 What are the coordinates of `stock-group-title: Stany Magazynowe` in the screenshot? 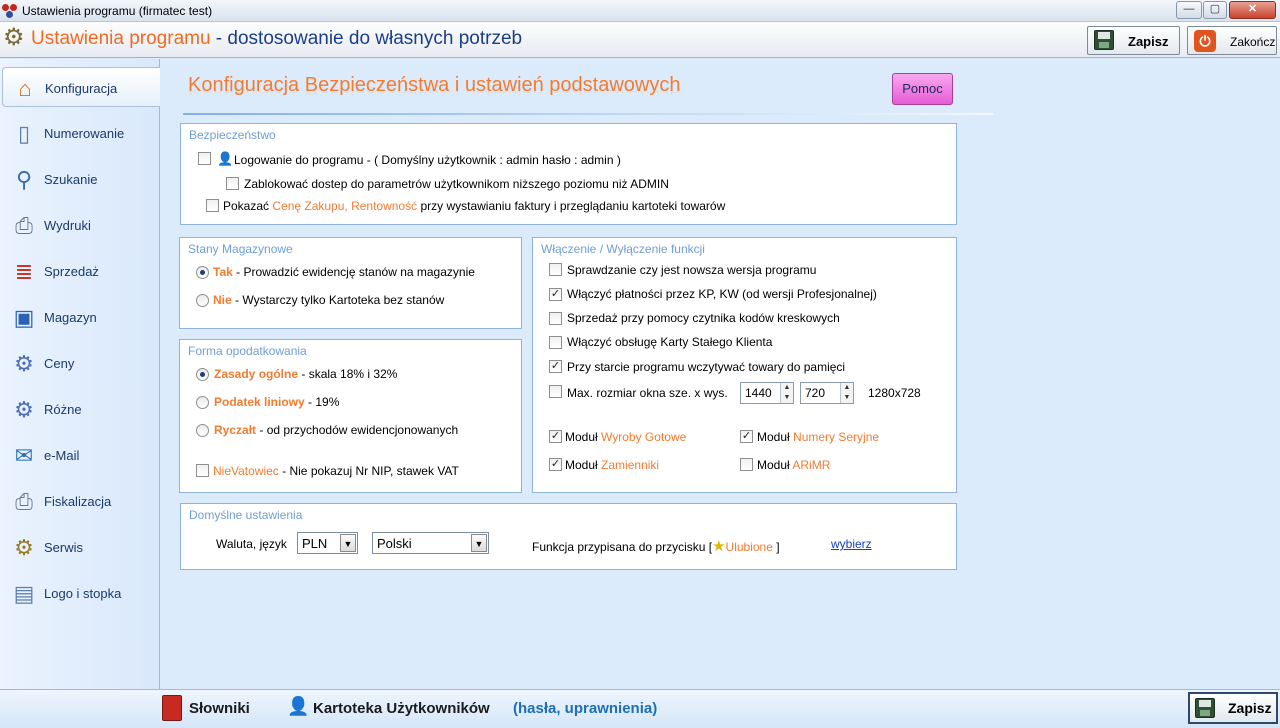 It's located at (240, 249).